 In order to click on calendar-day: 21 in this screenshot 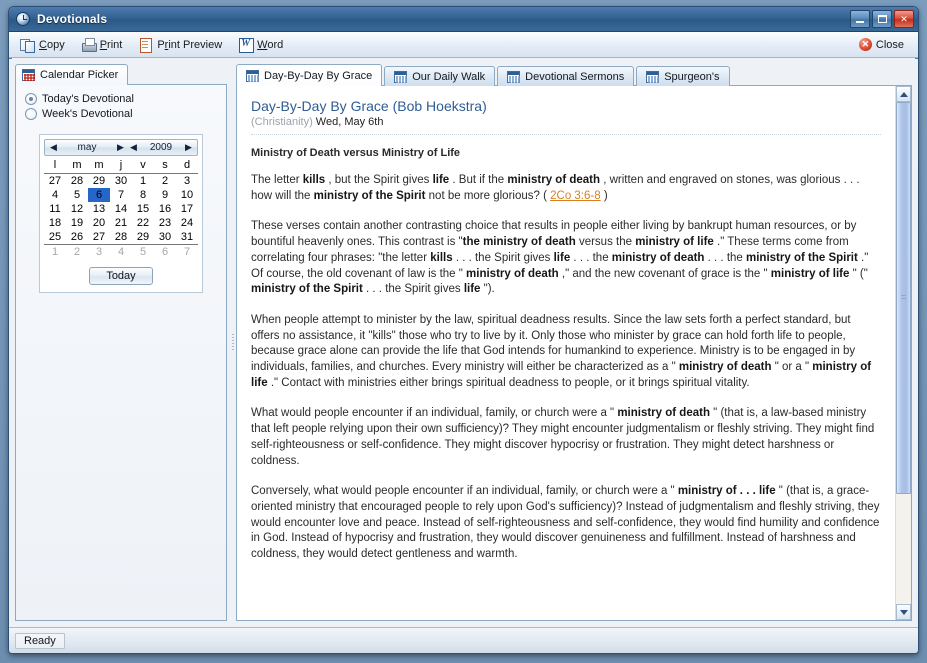, I will do `click(121, 223)`.